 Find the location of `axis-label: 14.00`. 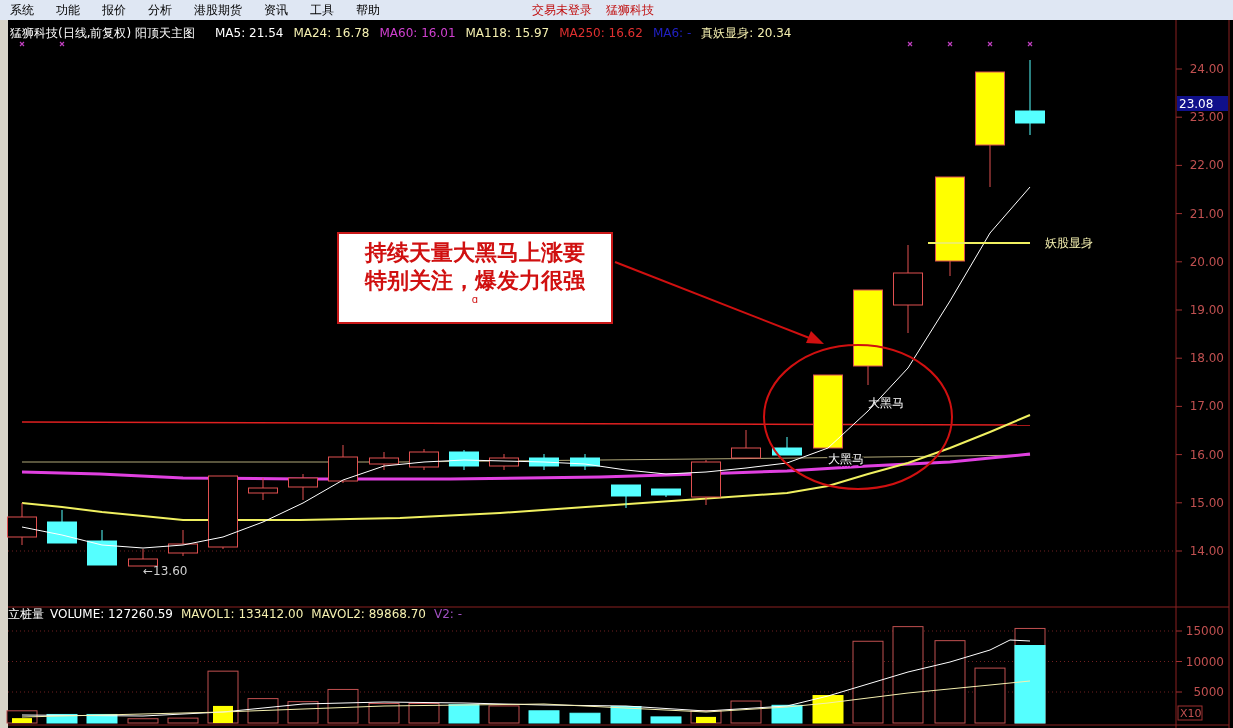

axis-label: 14.00 is located at coordinates (1206, 551).